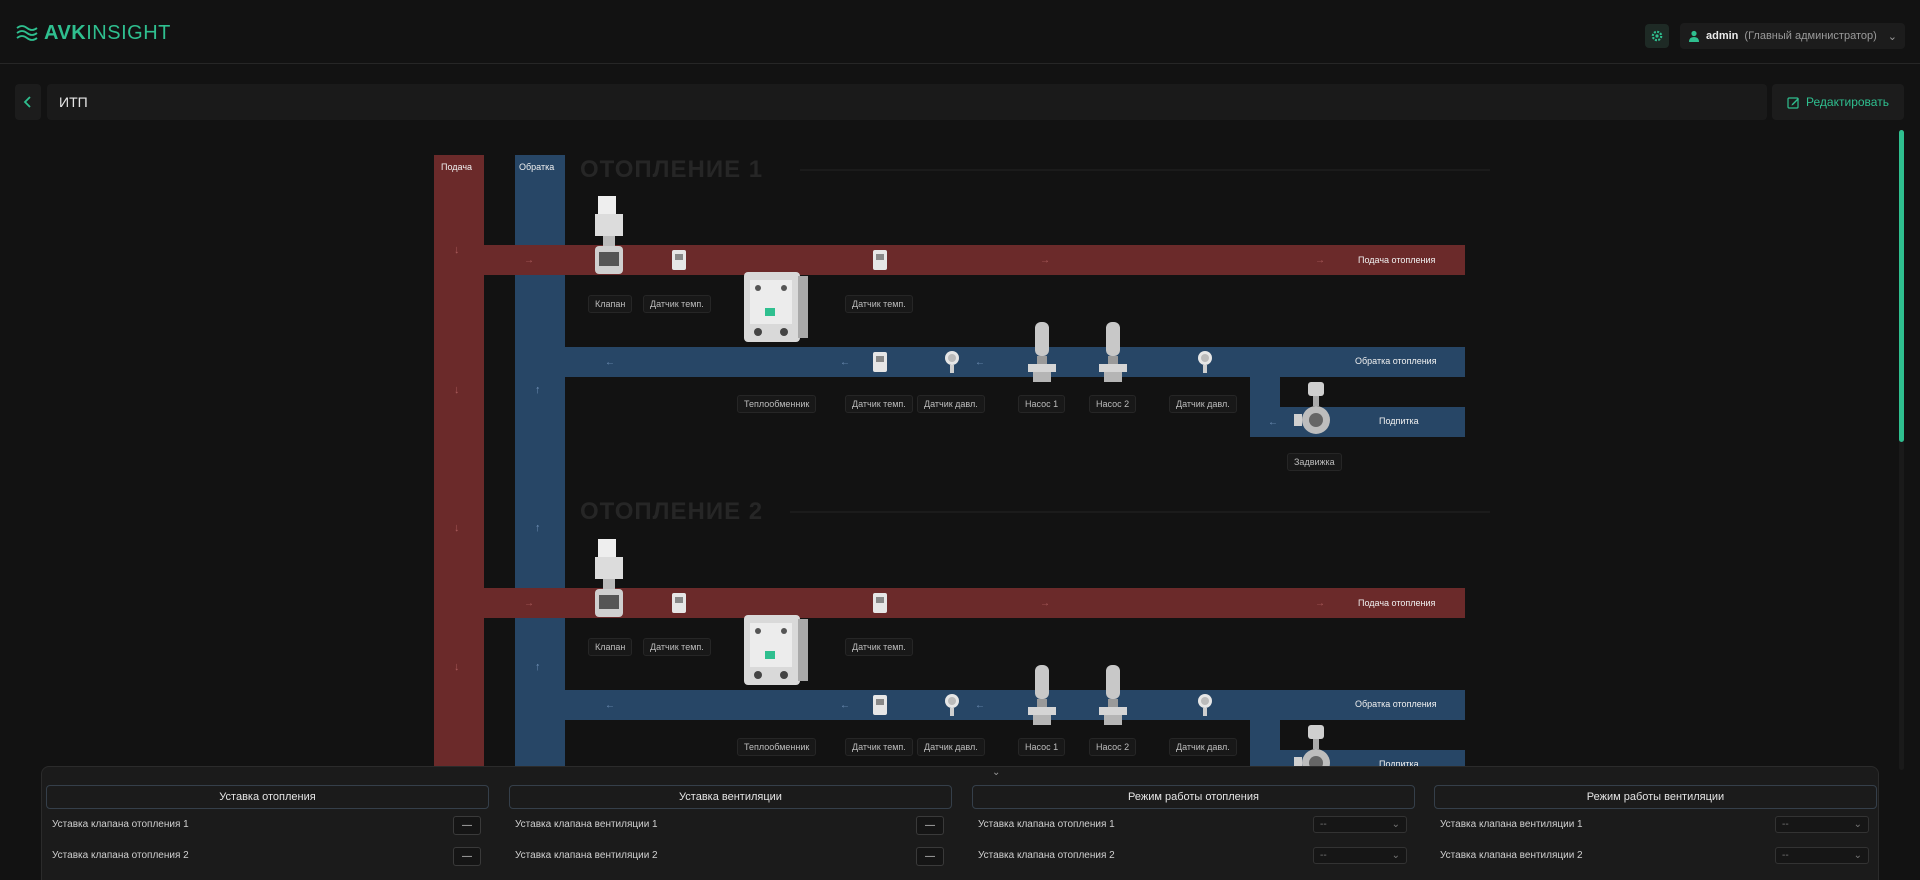 The image size is (1920, 880). Describe the element at coordinates (1399, 421) in the screenshot. I see `section-1-makeup-line: Подпитка` at that location.